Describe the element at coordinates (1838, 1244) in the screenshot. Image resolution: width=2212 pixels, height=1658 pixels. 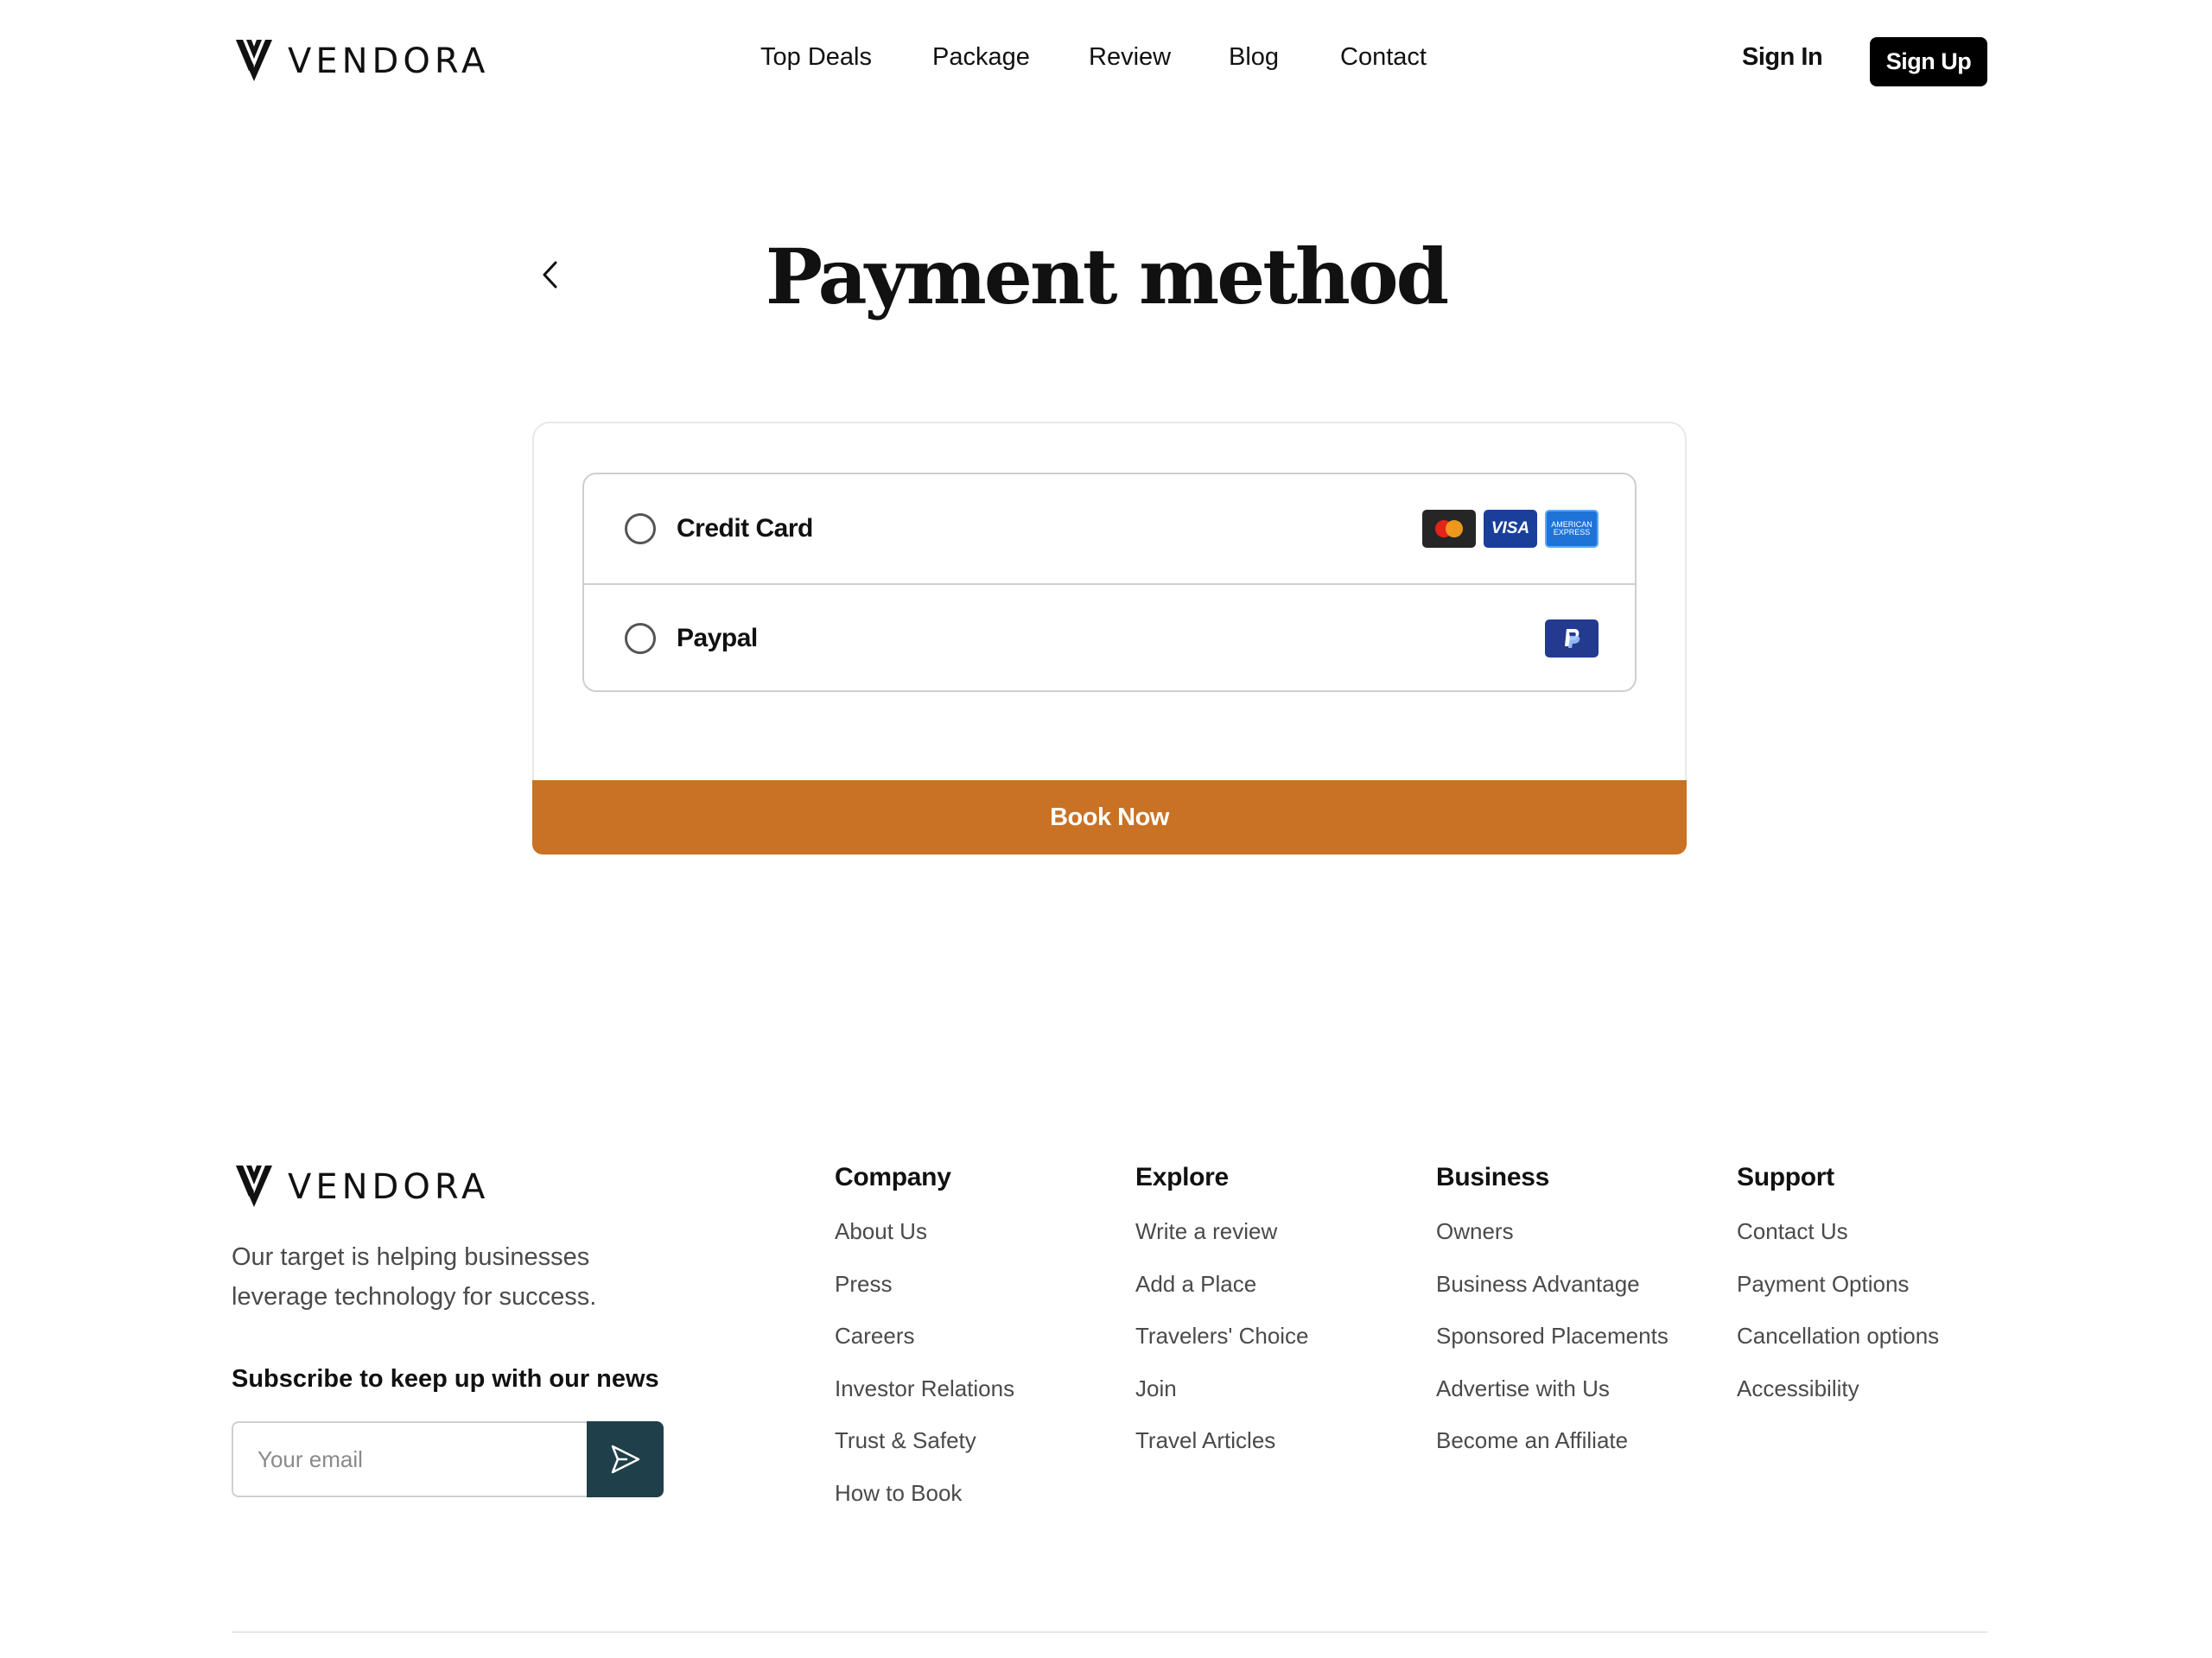
I see `footer-link: Contact Us` at that location.